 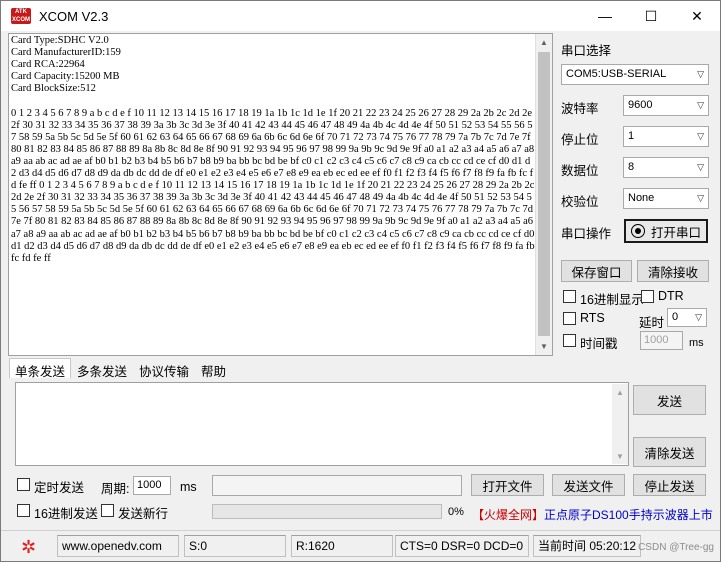 I want to click on maximize-button: ☐, so click(x=651, y=16).